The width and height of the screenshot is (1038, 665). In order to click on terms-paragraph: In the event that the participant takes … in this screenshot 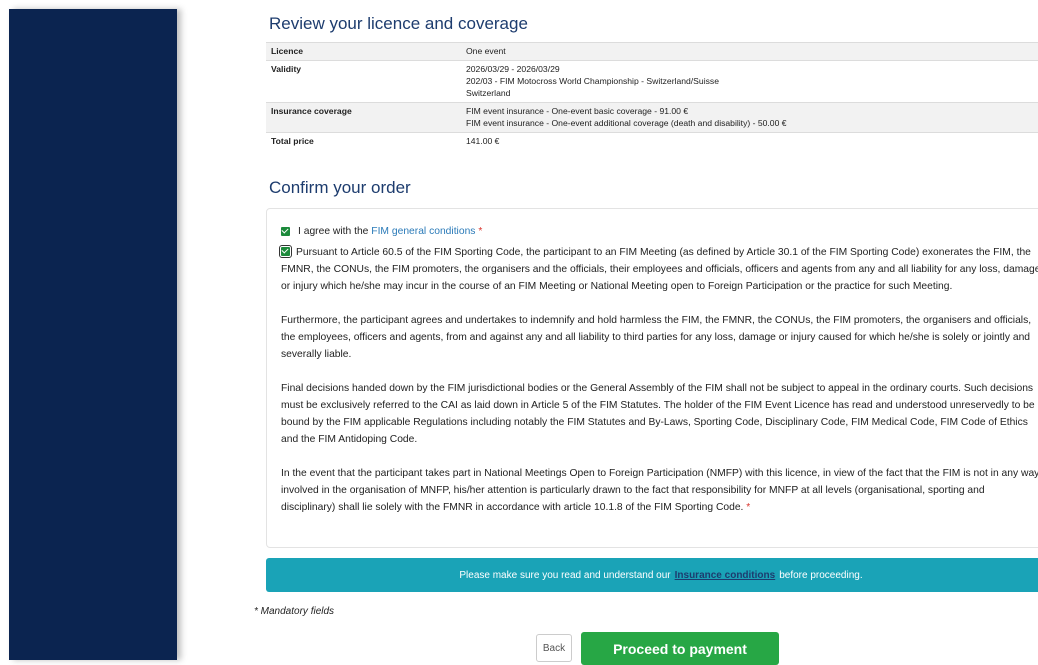, I will do `click(659, 490)`.